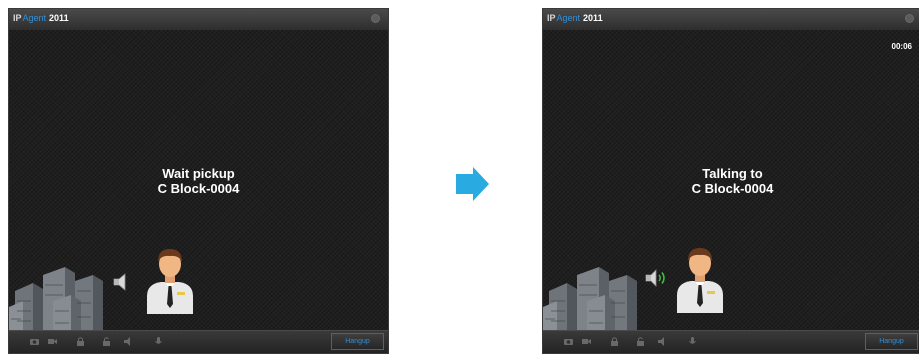 This screenshot has height=357, width=919. Describe the element at coordinates (732, 173) in the screenshot. I see `status-line-1: Talking to` at that location.